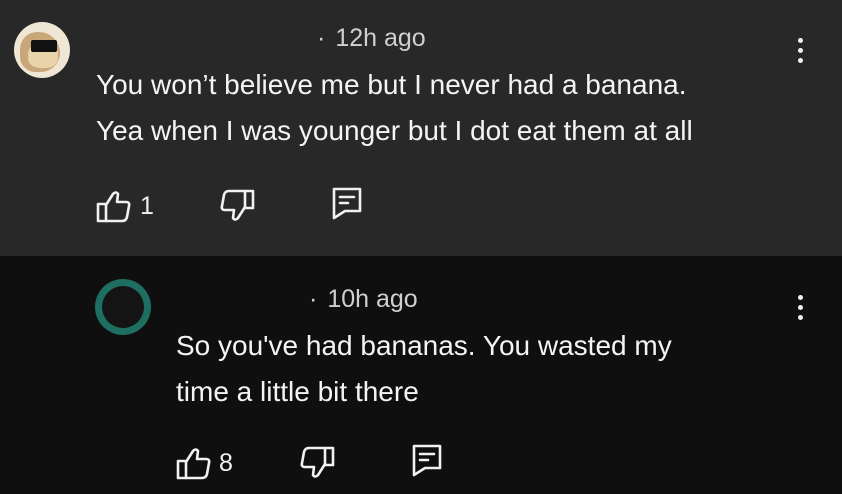 Image resolution: width=842 pixels, height=494 pixels. I want to click on comment-timestamp: · 10h ago, so click(363, 299).